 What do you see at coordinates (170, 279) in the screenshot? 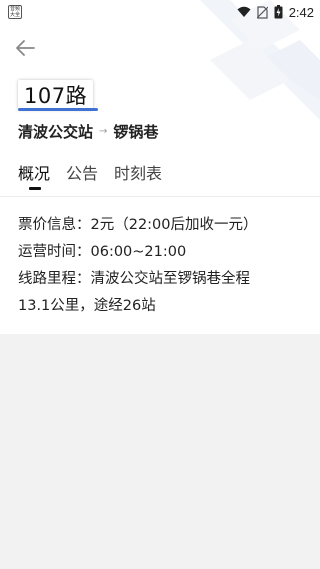
I see `mileage-value: 清波公交站至锣锅巷全程` at bounding box center [170, 279].